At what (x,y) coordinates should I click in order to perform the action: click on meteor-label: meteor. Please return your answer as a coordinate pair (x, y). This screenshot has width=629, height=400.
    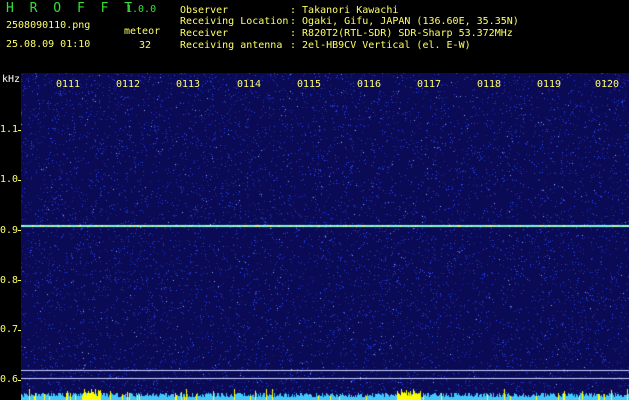
    Looking at the image, I should click on (142, 31).